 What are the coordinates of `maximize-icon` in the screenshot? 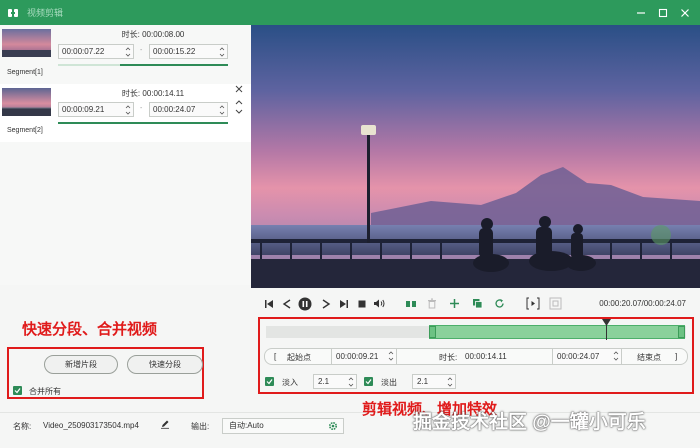 It's located at (663, 13).